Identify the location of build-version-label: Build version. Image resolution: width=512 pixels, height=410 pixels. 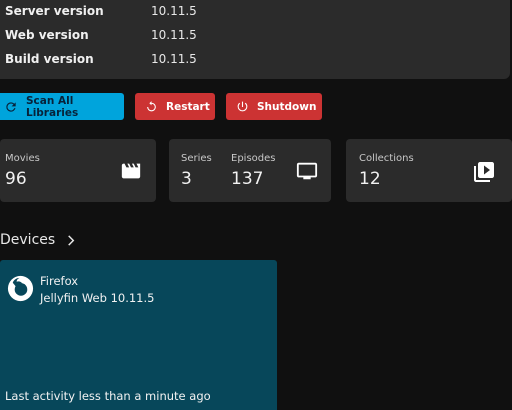
(49, 59).